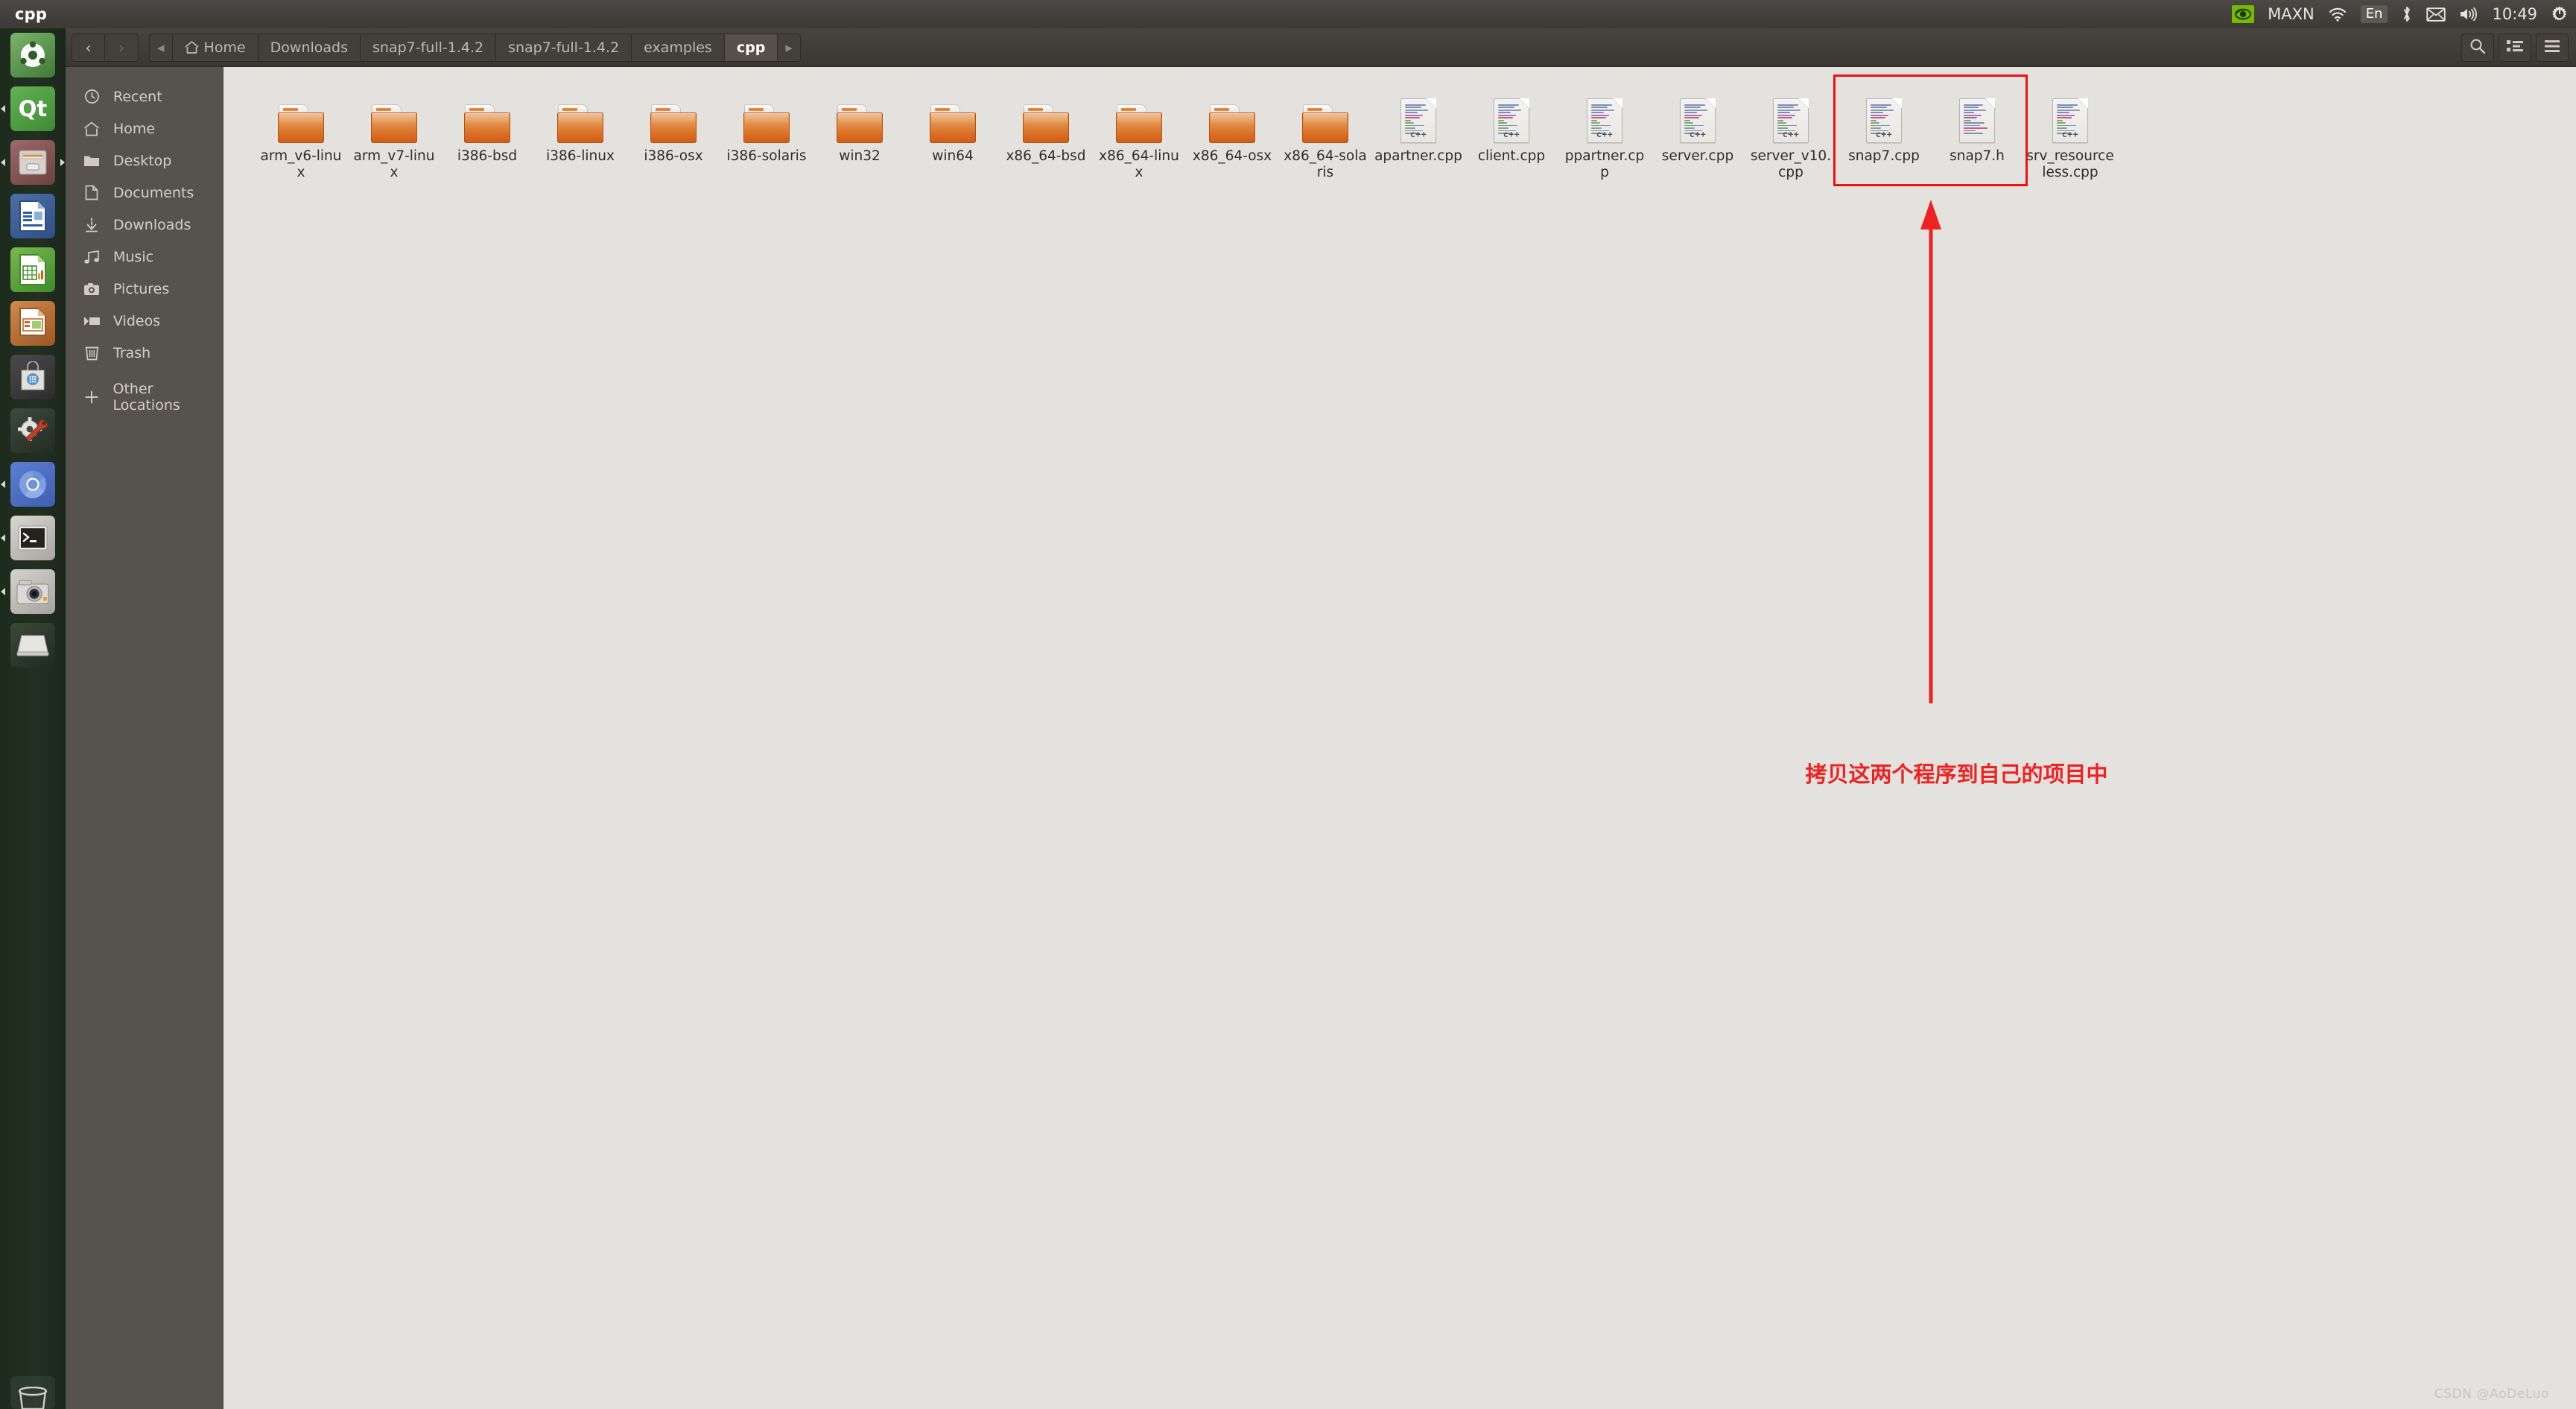  I want to click on breadcrumb-item-snap7-inner: snap7-full-1.4.2, so click(564, 47).